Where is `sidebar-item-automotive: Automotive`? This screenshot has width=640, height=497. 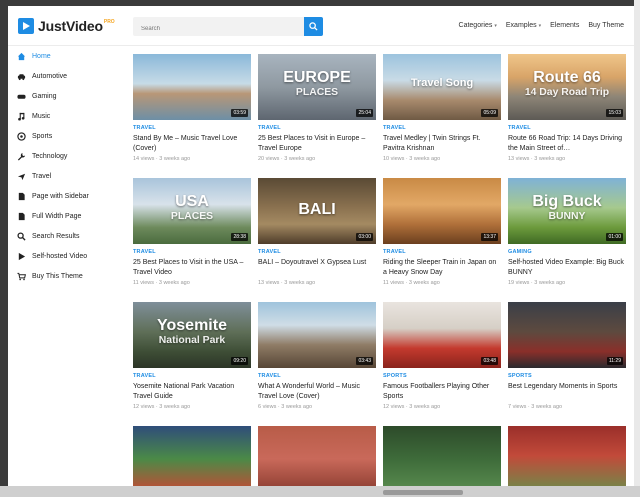
sidebar-item-automotive: Automotive is located at coordinates (67, 76).